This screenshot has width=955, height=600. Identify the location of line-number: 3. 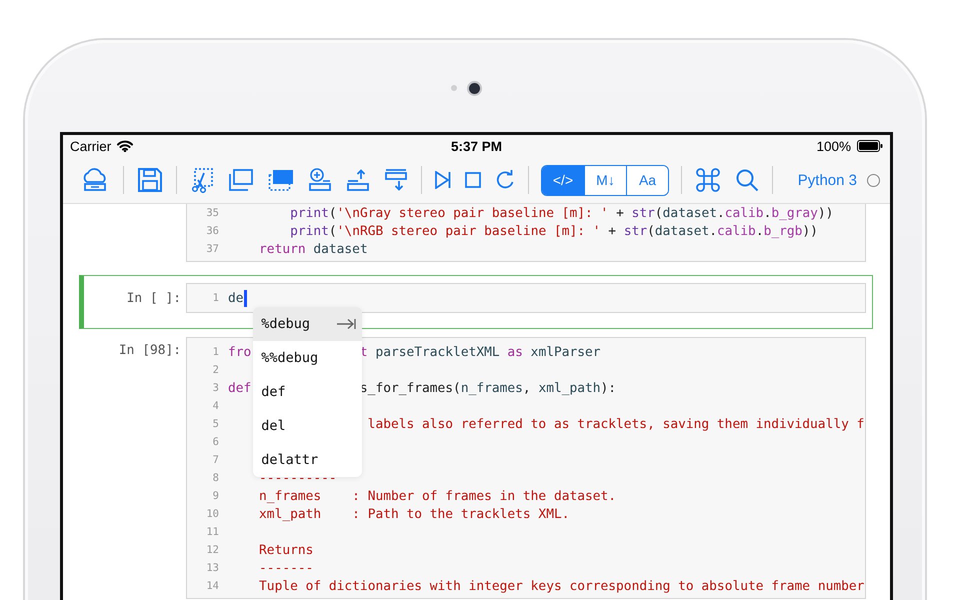
(215, 388).